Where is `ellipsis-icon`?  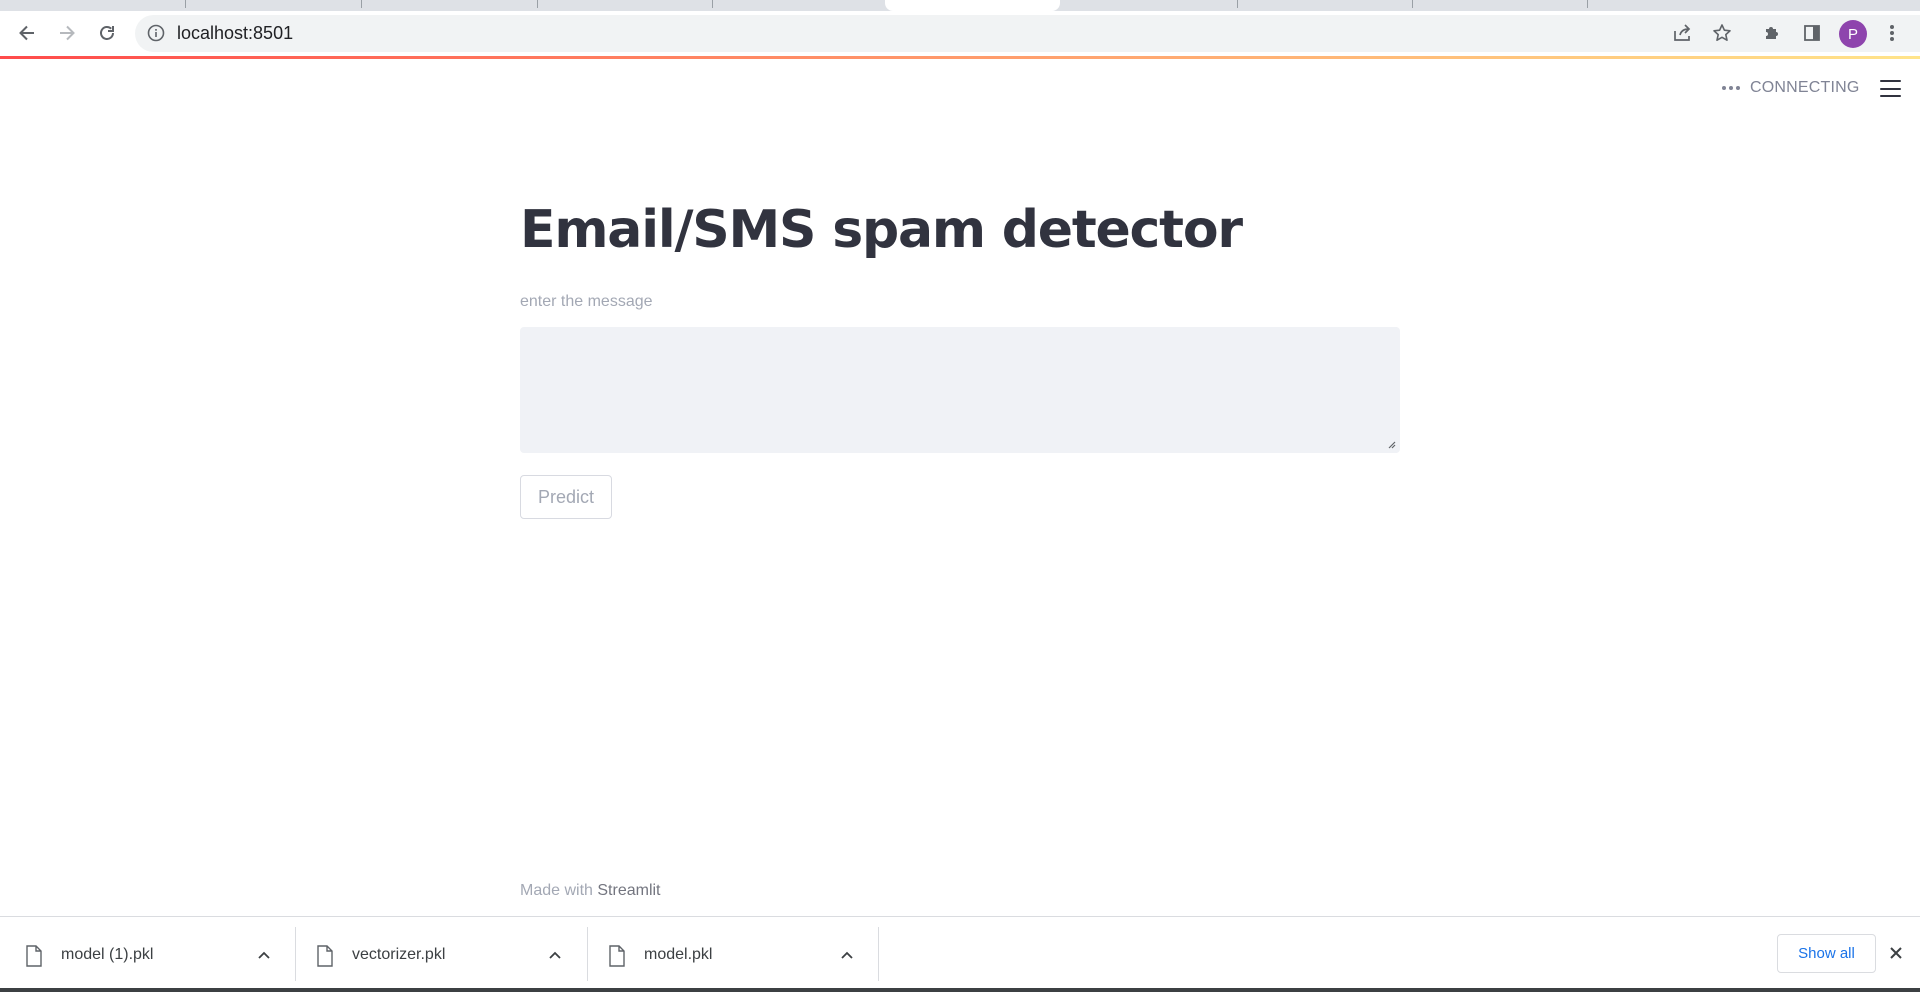 ellipsis-icon is located at coordinates (1731, 88).